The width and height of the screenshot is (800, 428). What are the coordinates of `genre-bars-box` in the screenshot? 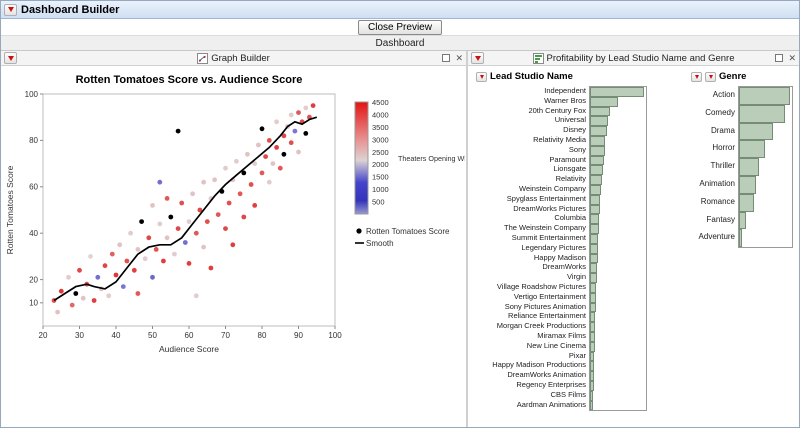 It's located at (765, 167).